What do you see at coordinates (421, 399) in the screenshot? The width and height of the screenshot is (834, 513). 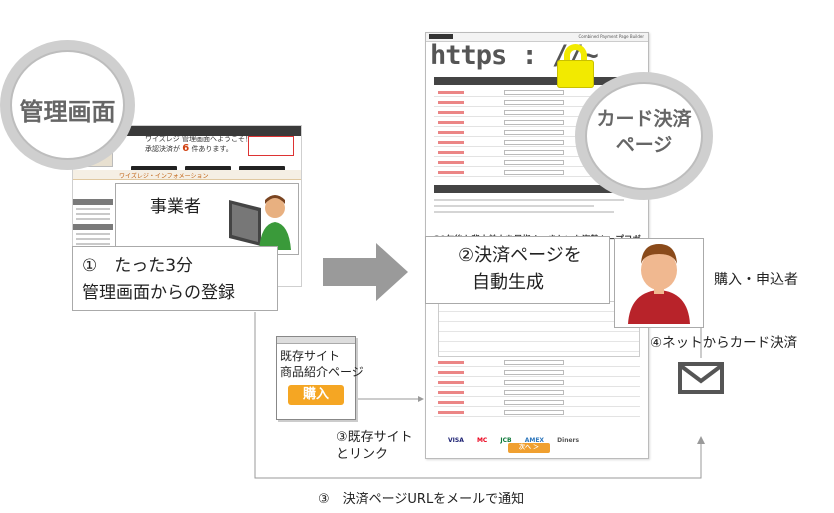 I see `site-link-arrowhead` at bounding box center [421, 399].